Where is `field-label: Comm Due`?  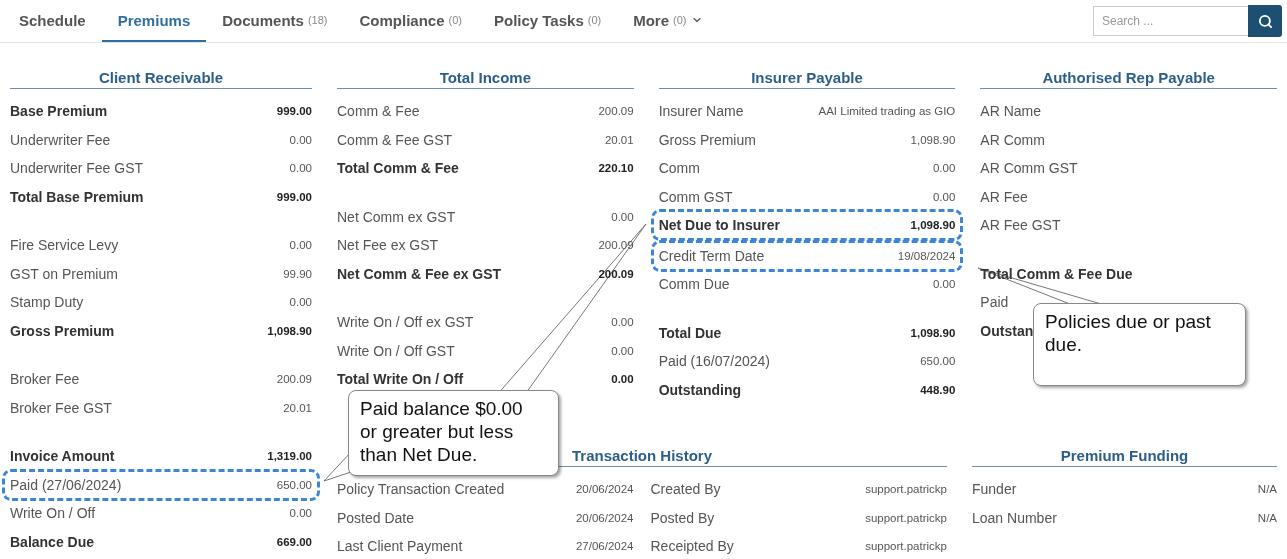 field-label: Comm Due is located at coordinates (694, 284).